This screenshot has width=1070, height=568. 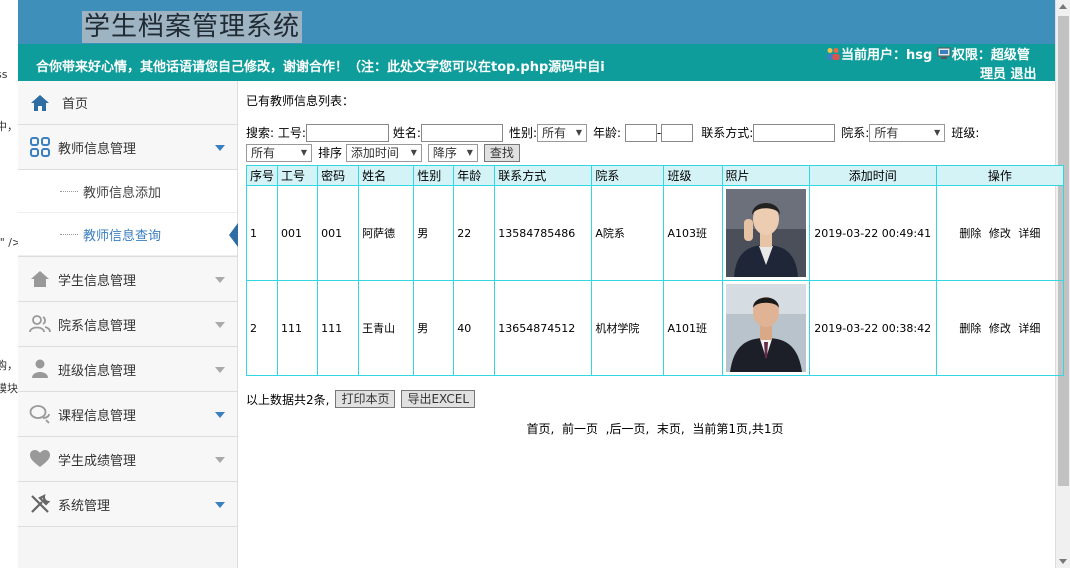 I want to click on edge-text: ;" />, so click(x=9, y=242).